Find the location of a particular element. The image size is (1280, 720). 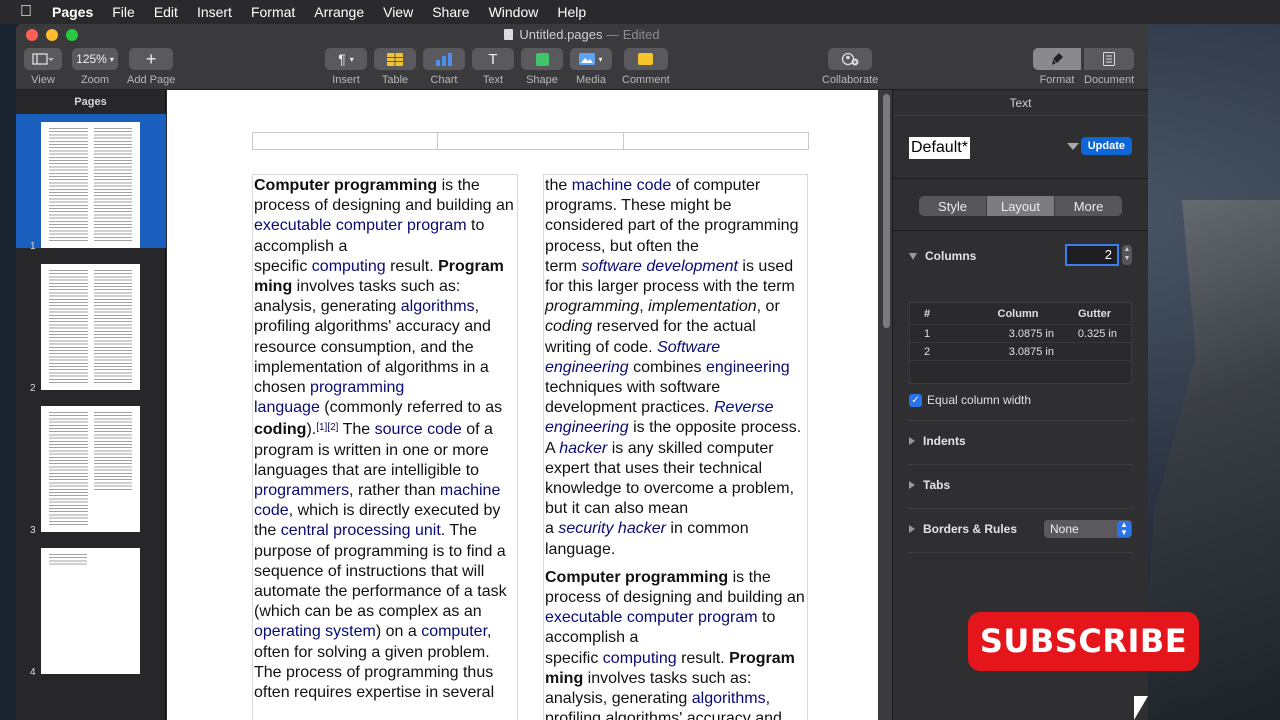

page-thumbnail-4: 4 is located at coordinates (91, 609).